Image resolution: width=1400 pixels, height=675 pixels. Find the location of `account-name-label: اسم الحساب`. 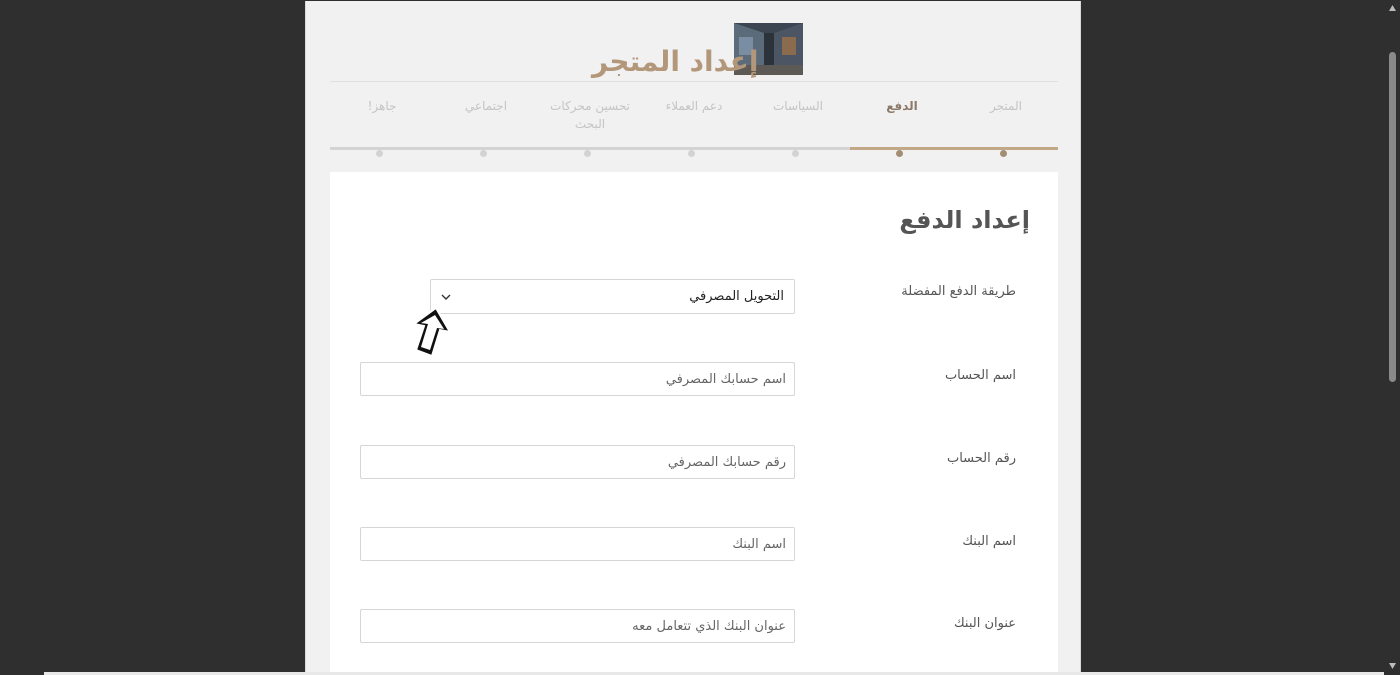

account-name-label: اسم الحساب is located at coordinates (980, 375).